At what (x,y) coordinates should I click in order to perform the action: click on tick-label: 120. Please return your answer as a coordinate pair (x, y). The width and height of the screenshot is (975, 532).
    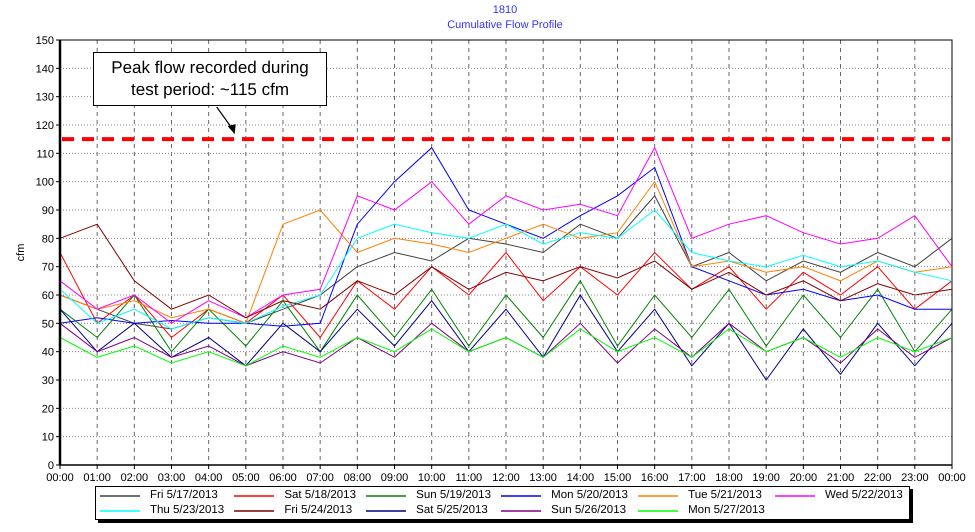
    Looking at the image, I should click on (45, 126).